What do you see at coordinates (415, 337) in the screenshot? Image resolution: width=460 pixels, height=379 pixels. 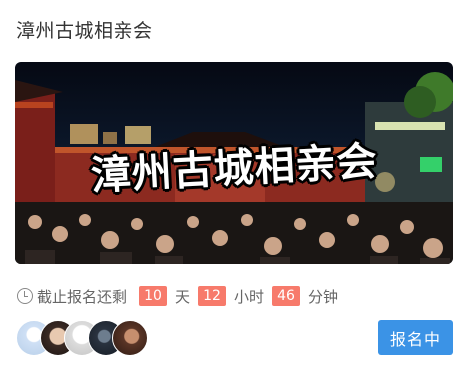 I see `signup-button: 报名中` at bounding box center [415, 337].